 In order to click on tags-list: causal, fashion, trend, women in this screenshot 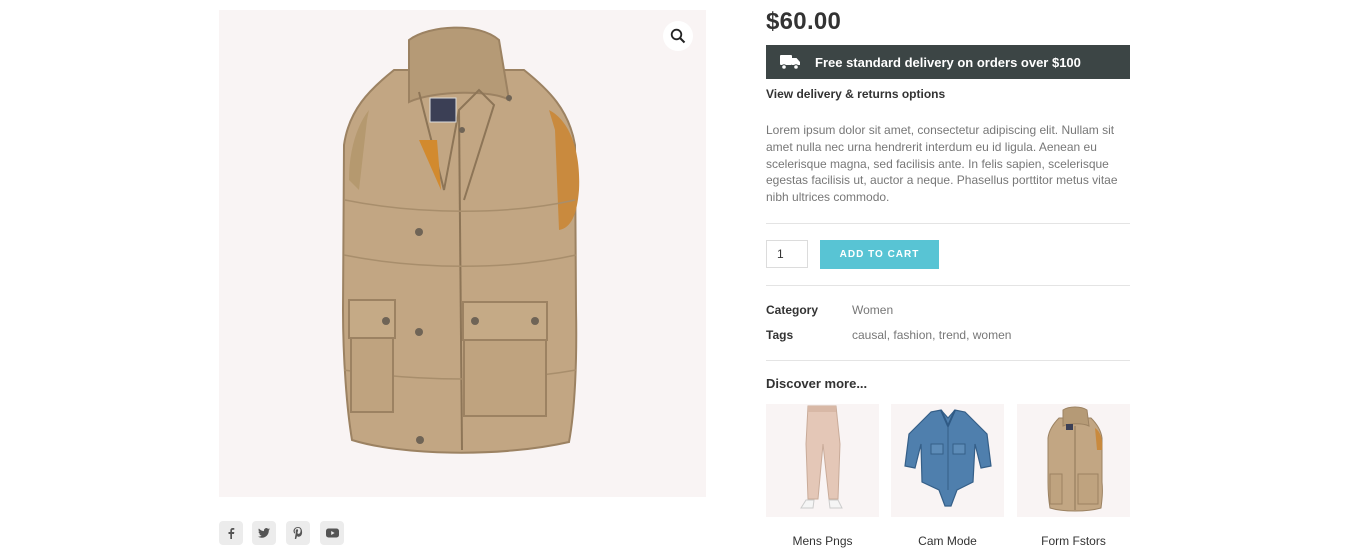, I will do `click(932, 335)`.